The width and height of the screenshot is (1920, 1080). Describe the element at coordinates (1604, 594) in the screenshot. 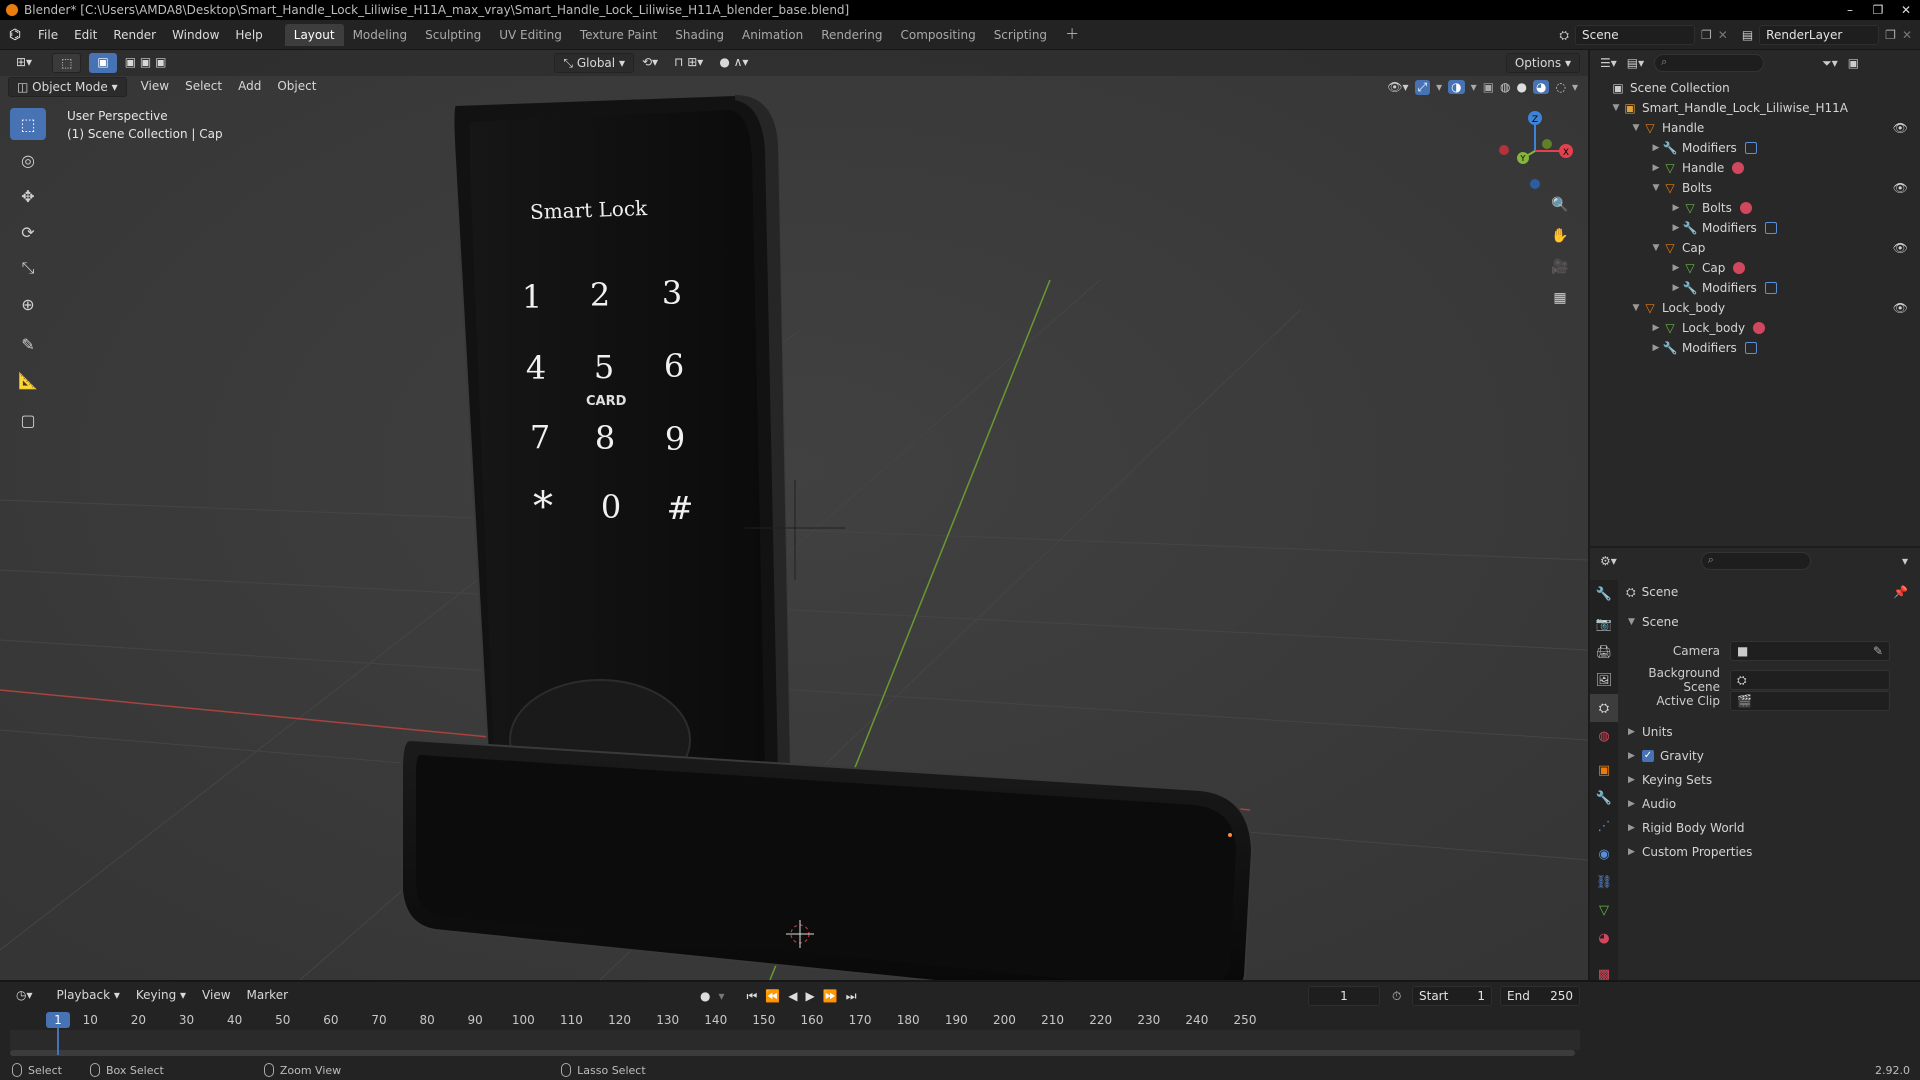

I see `tool-tab-icon: 🔧` at that location.